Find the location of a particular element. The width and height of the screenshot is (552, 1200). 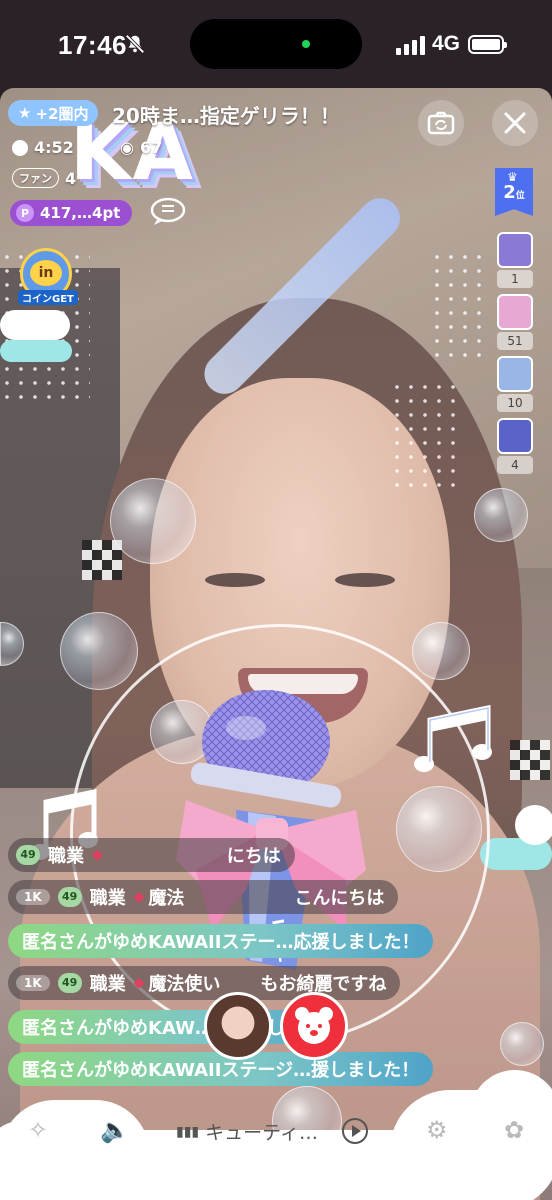

chat-message: 1K 49 職業 ◆ 魔法使い もお綺麗ですね is located at coordinates (204, 983).